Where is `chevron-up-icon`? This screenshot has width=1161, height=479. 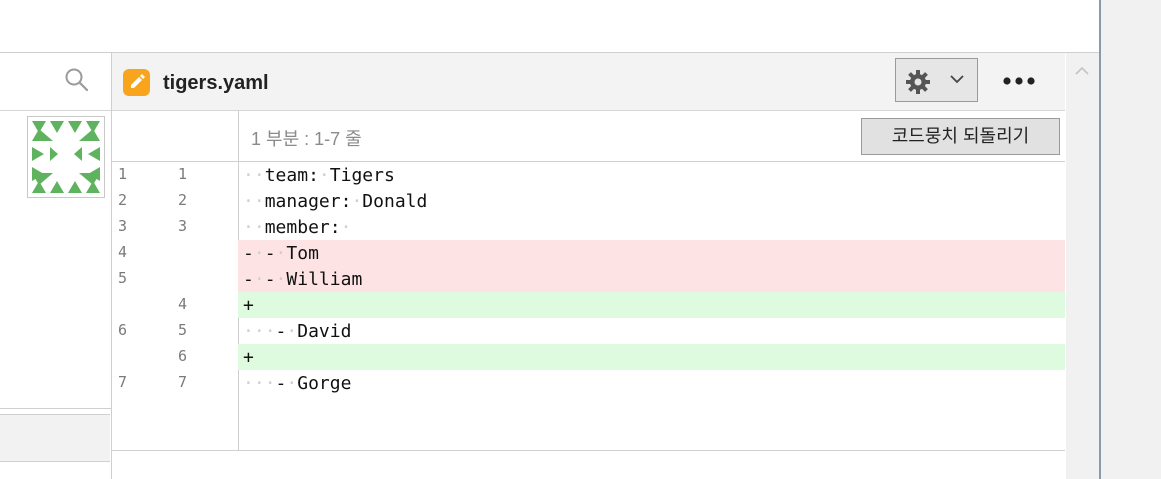
chevron-up-icon is located at coordinates (1082, 72).